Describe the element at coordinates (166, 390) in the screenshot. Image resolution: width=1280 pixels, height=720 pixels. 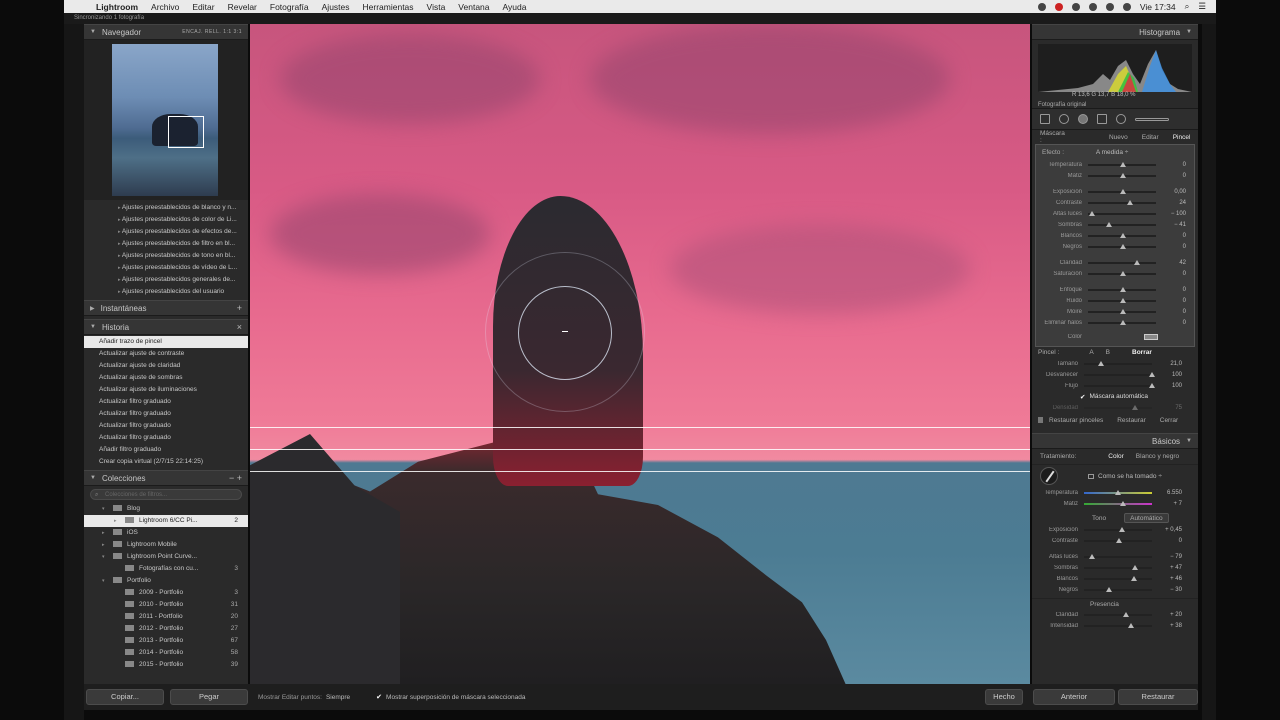
I see `history-item: Actualizar ajuste de iluminaciones` at that location.